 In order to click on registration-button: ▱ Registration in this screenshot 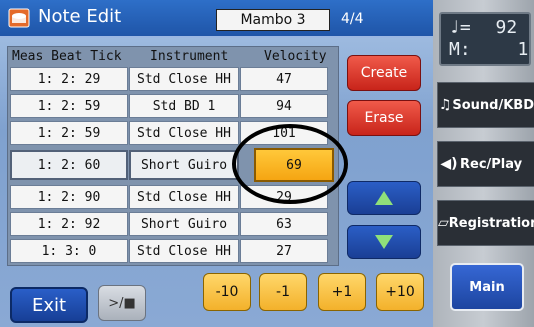, I will do `click(485, 223)`.